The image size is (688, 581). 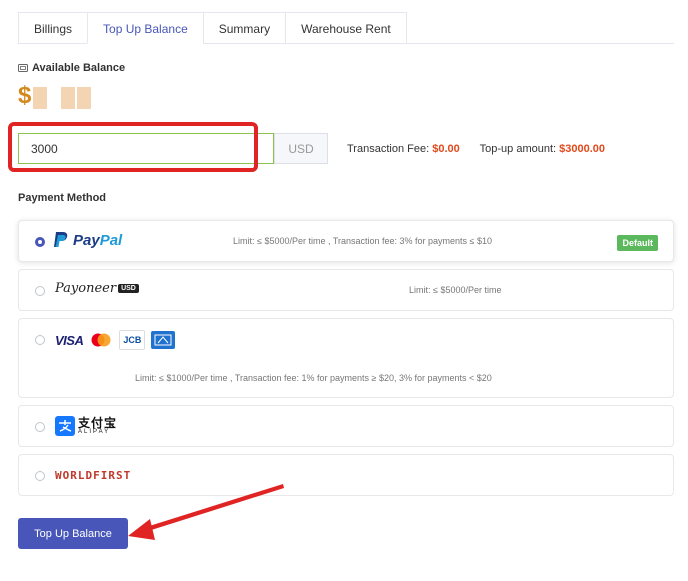 I want to click on wallet-icon, so click(x=23, y=68).